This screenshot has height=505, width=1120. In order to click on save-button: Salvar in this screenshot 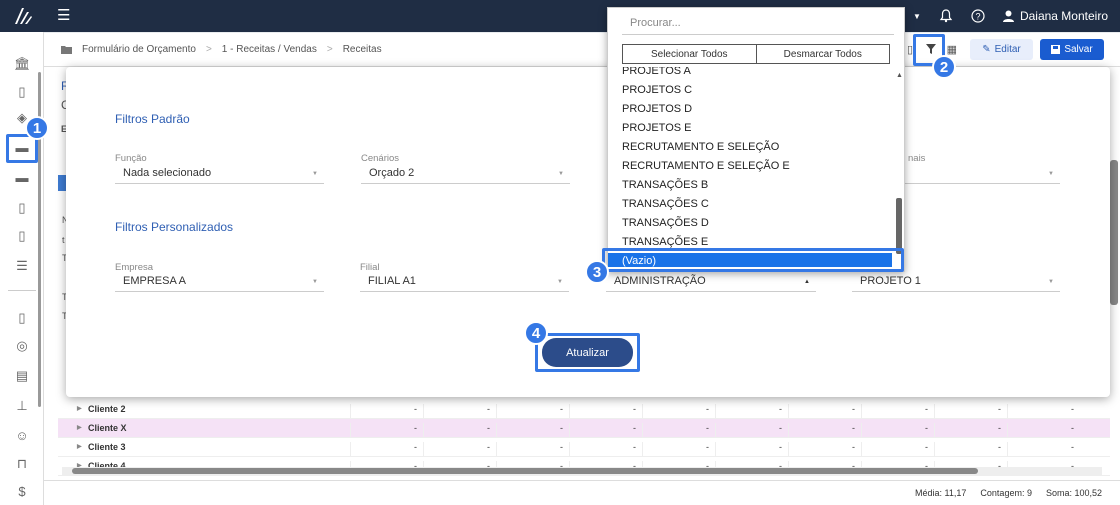, I will do `click(1072, 49)`.